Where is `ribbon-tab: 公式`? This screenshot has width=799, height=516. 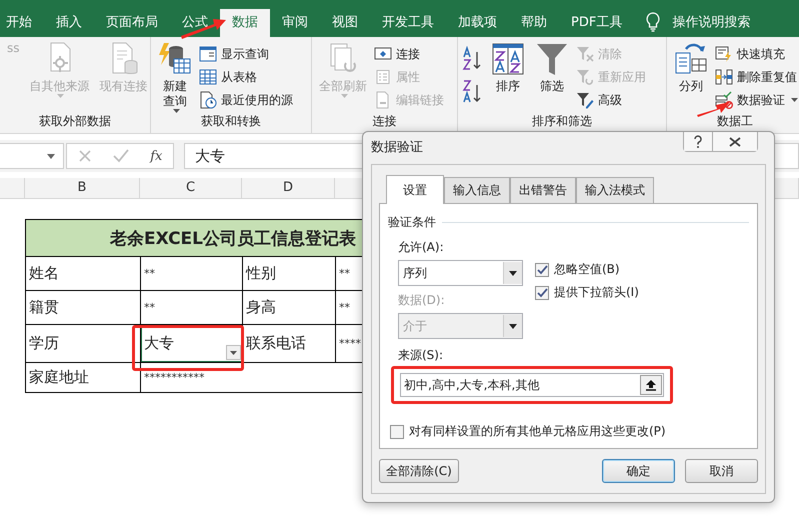 ribbon-tab: 公式 is located at coordinates (195, 23).